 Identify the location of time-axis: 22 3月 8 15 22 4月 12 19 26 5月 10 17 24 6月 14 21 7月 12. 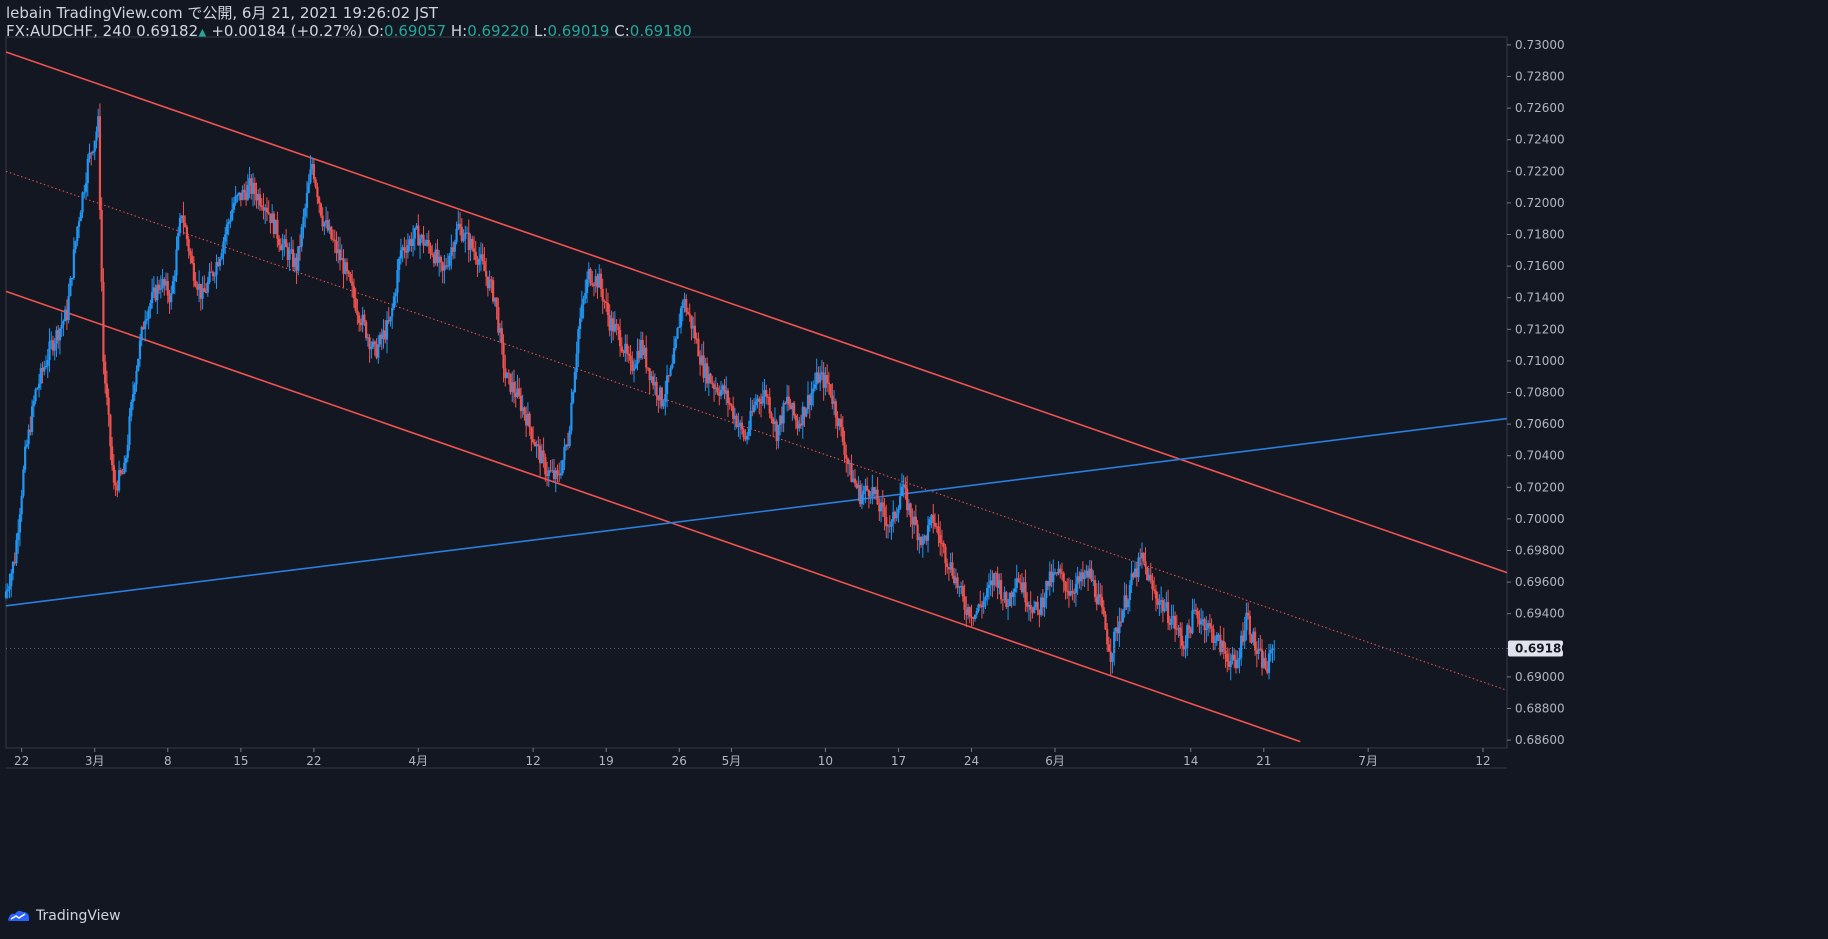
(752, 758).